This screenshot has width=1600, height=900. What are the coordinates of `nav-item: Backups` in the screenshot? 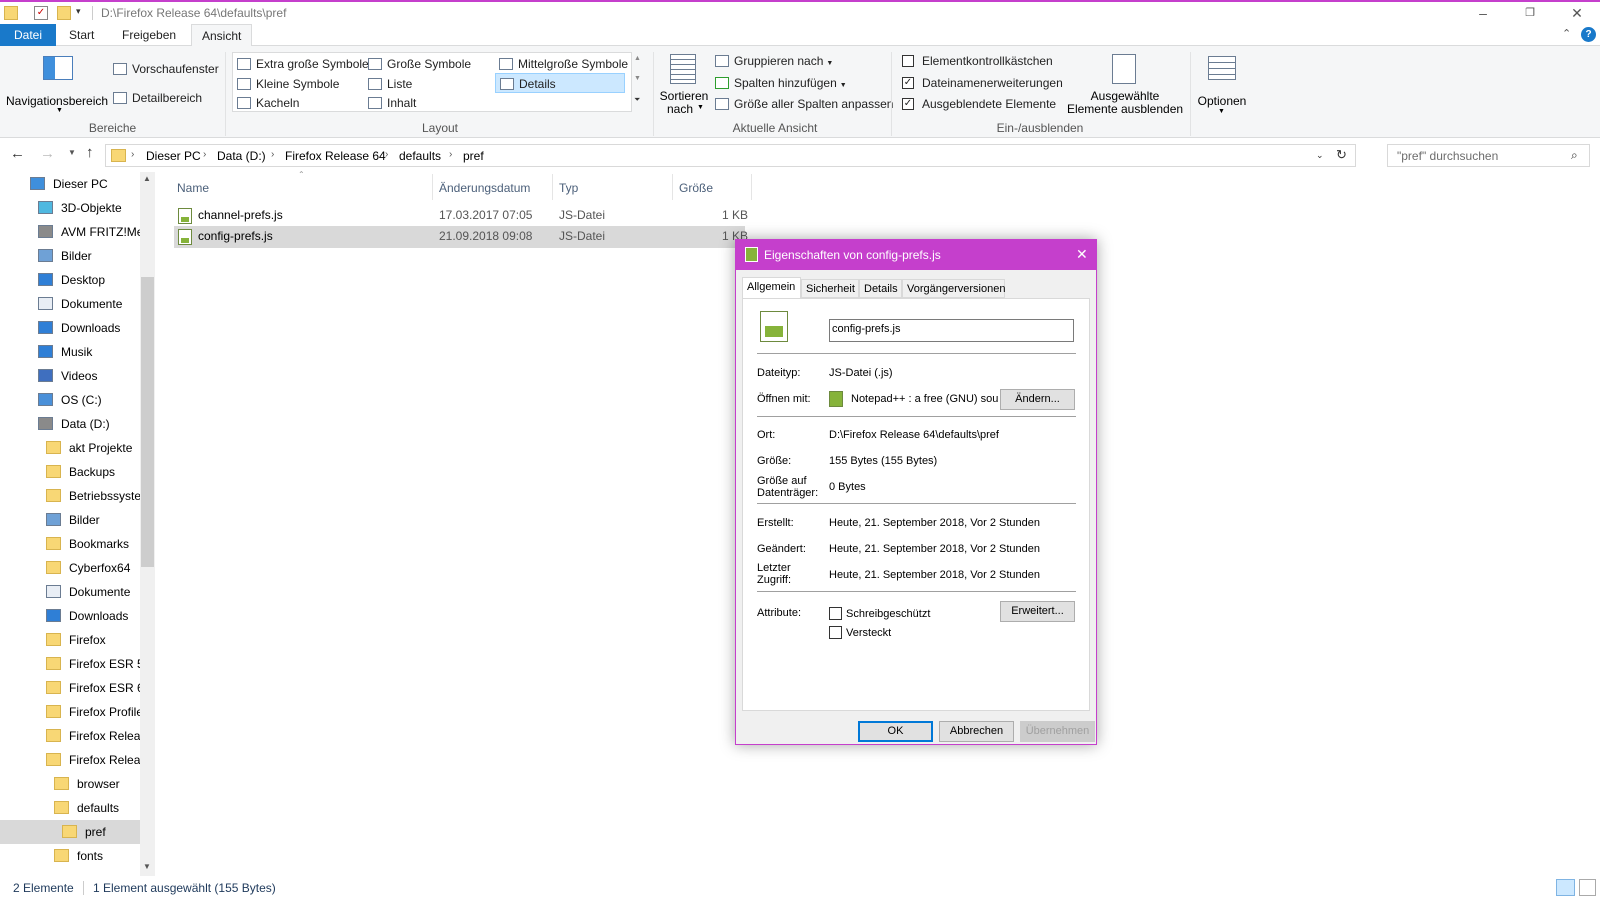 It's located at (70, 472).